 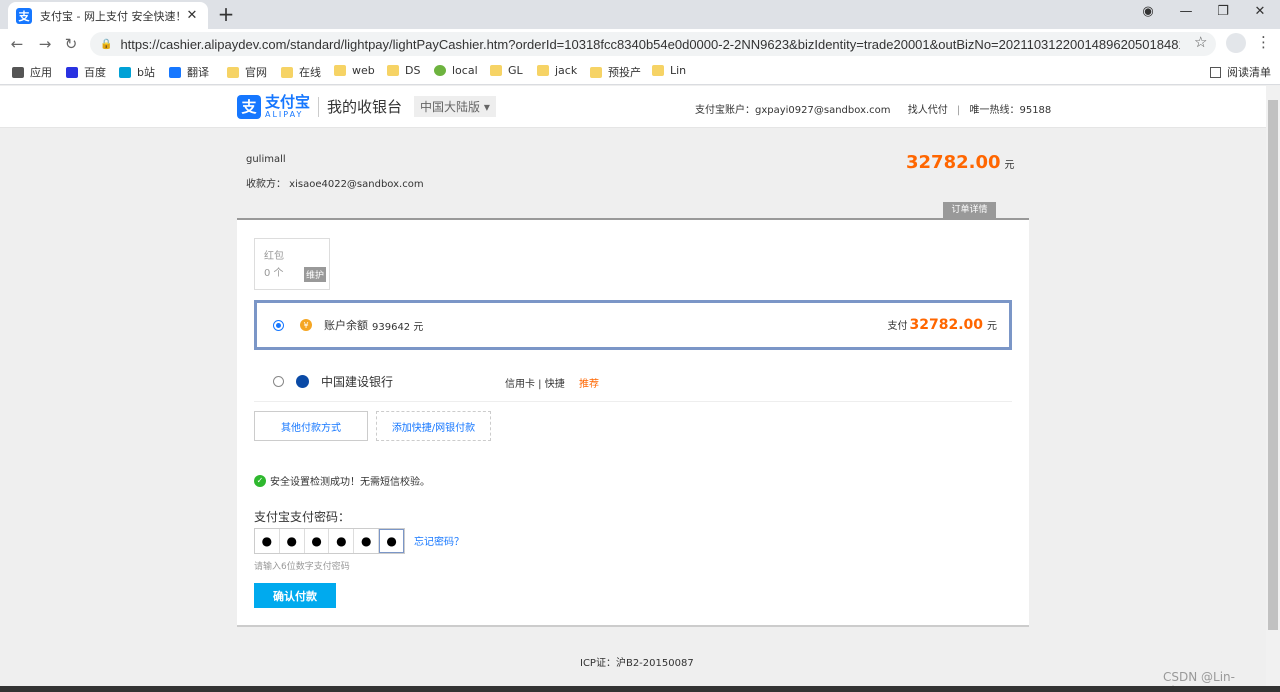 I want to click on merchant-name: gulimall, so click(x=266, y=159).